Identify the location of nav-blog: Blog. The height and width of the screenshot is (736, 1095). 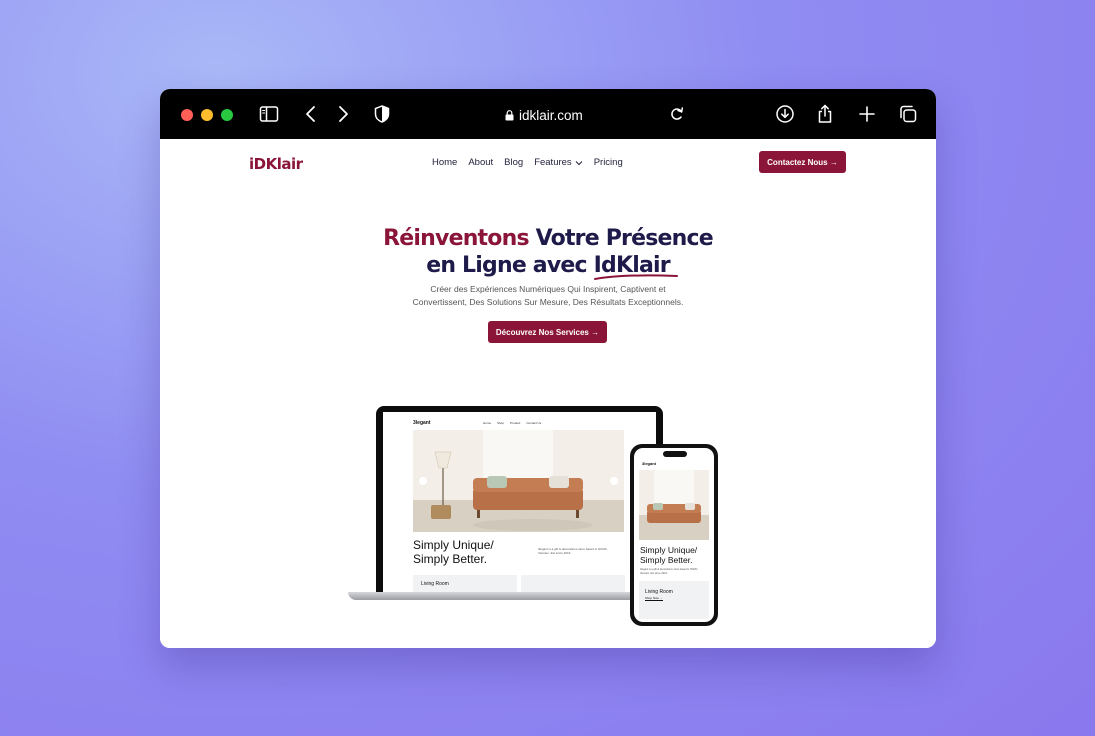
(513, 162).